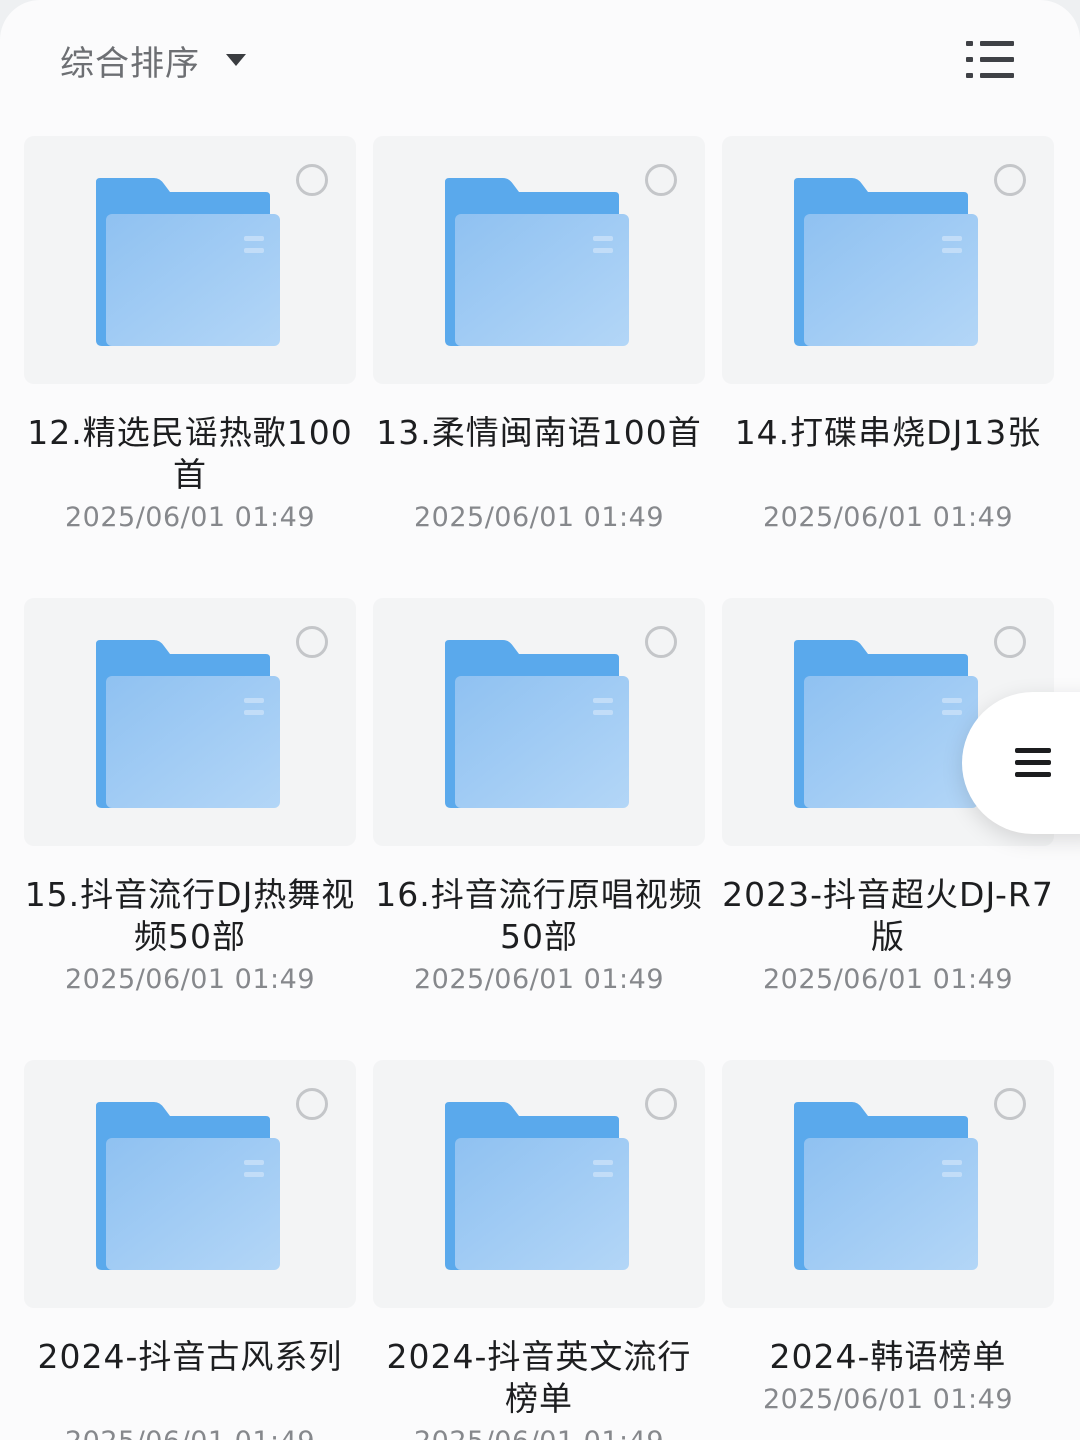 This screenshot has width=1080, height=1440. I want to click on folder-name: 15.抖音流行DJ热舞视频50部, so click(190, 915).